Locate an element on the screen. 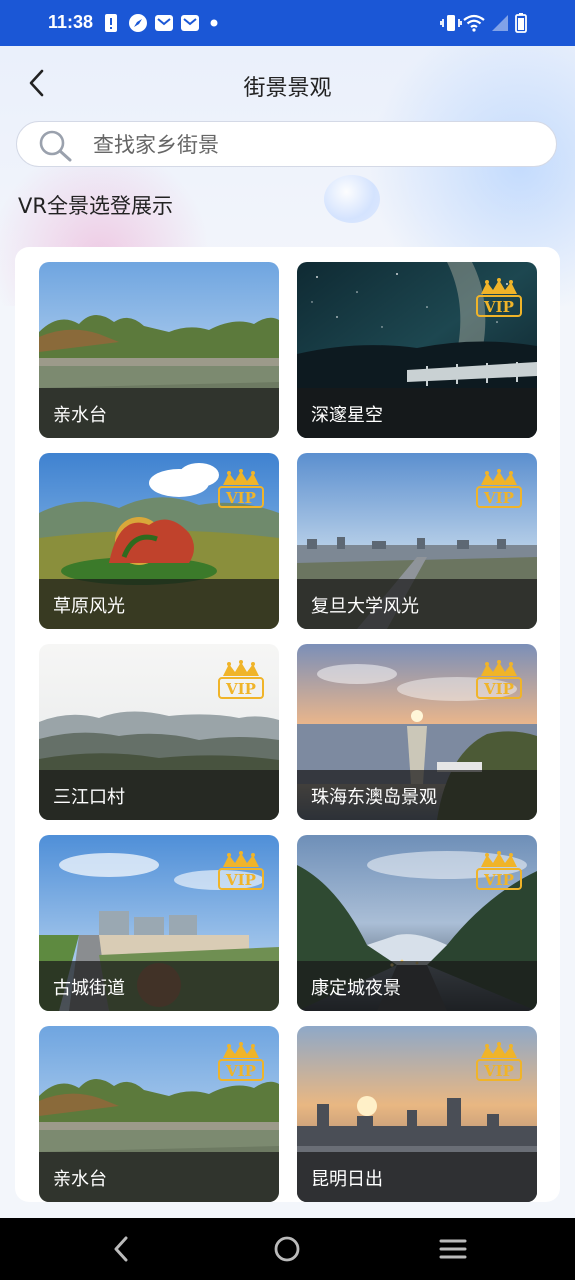  tile-label: 深邃星空 is located at coordinates (347, 415).